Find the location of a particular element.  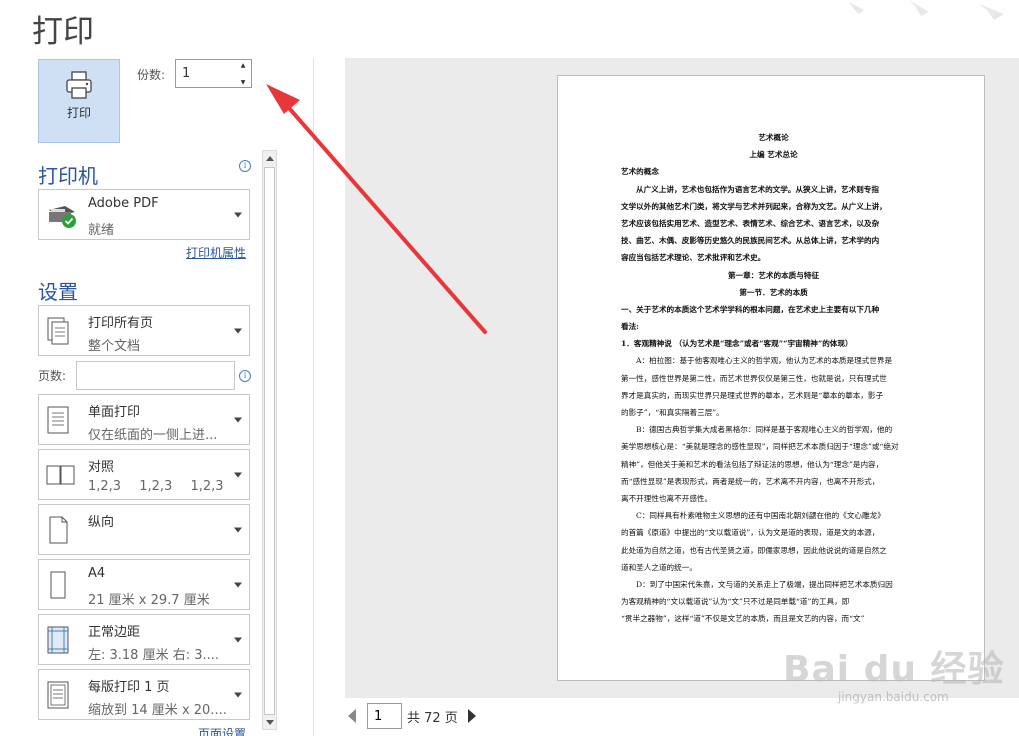

document-line: “贯半之器物”，这样“道”不仅是文艺的本质，而且是文艺的内容，而“文” is located at coordinates (743, 619).